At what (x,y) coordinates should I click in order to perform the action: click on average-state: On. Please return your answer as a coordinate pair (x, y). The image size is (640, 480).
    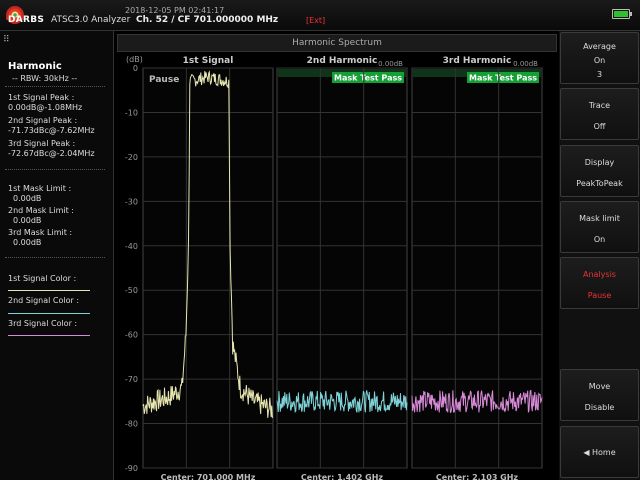
    Looking at the image, I should click on (599, 60).